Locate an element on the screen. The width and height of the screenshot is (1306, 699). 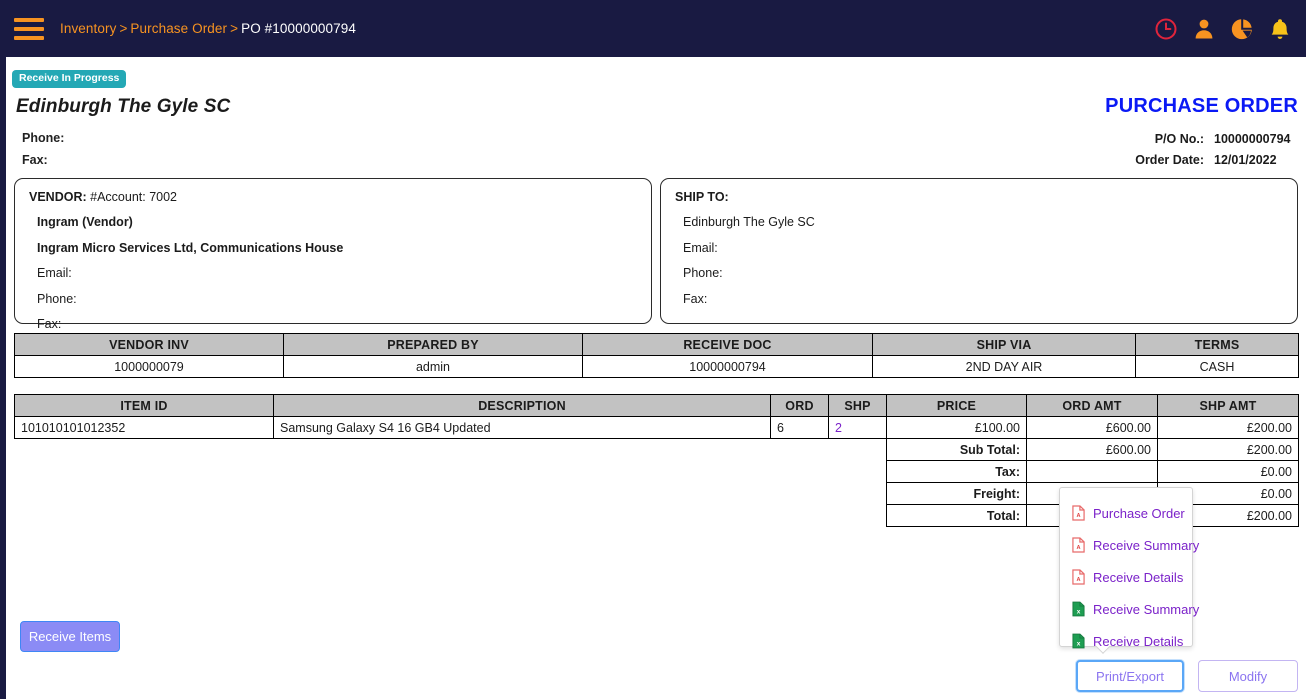
menu-item-receive-details-pdf: A Receive Details is located at coordinates (1126, 577).